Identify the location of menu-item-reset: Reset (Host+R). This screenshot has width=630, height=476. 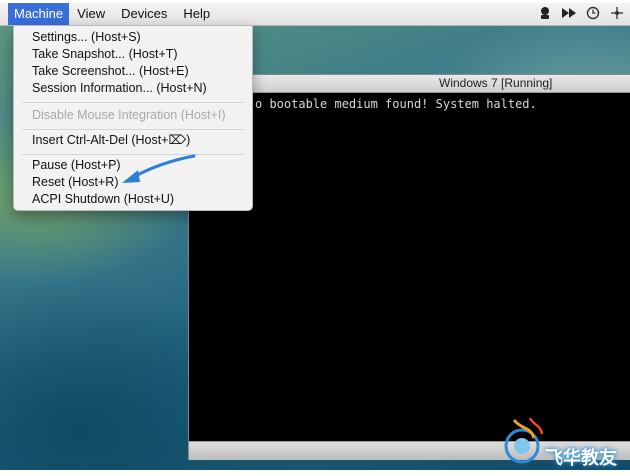
(75, 182).